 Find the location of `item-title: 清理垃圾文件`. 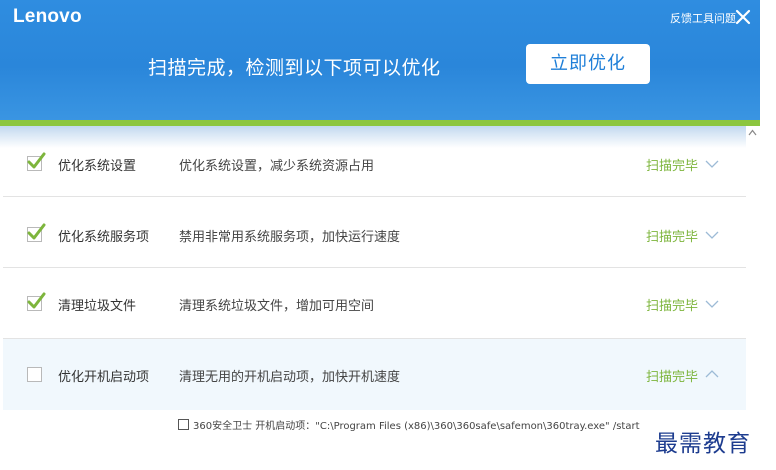

item-title: 清理垃圾文件 is located at coordinates (97, 306).